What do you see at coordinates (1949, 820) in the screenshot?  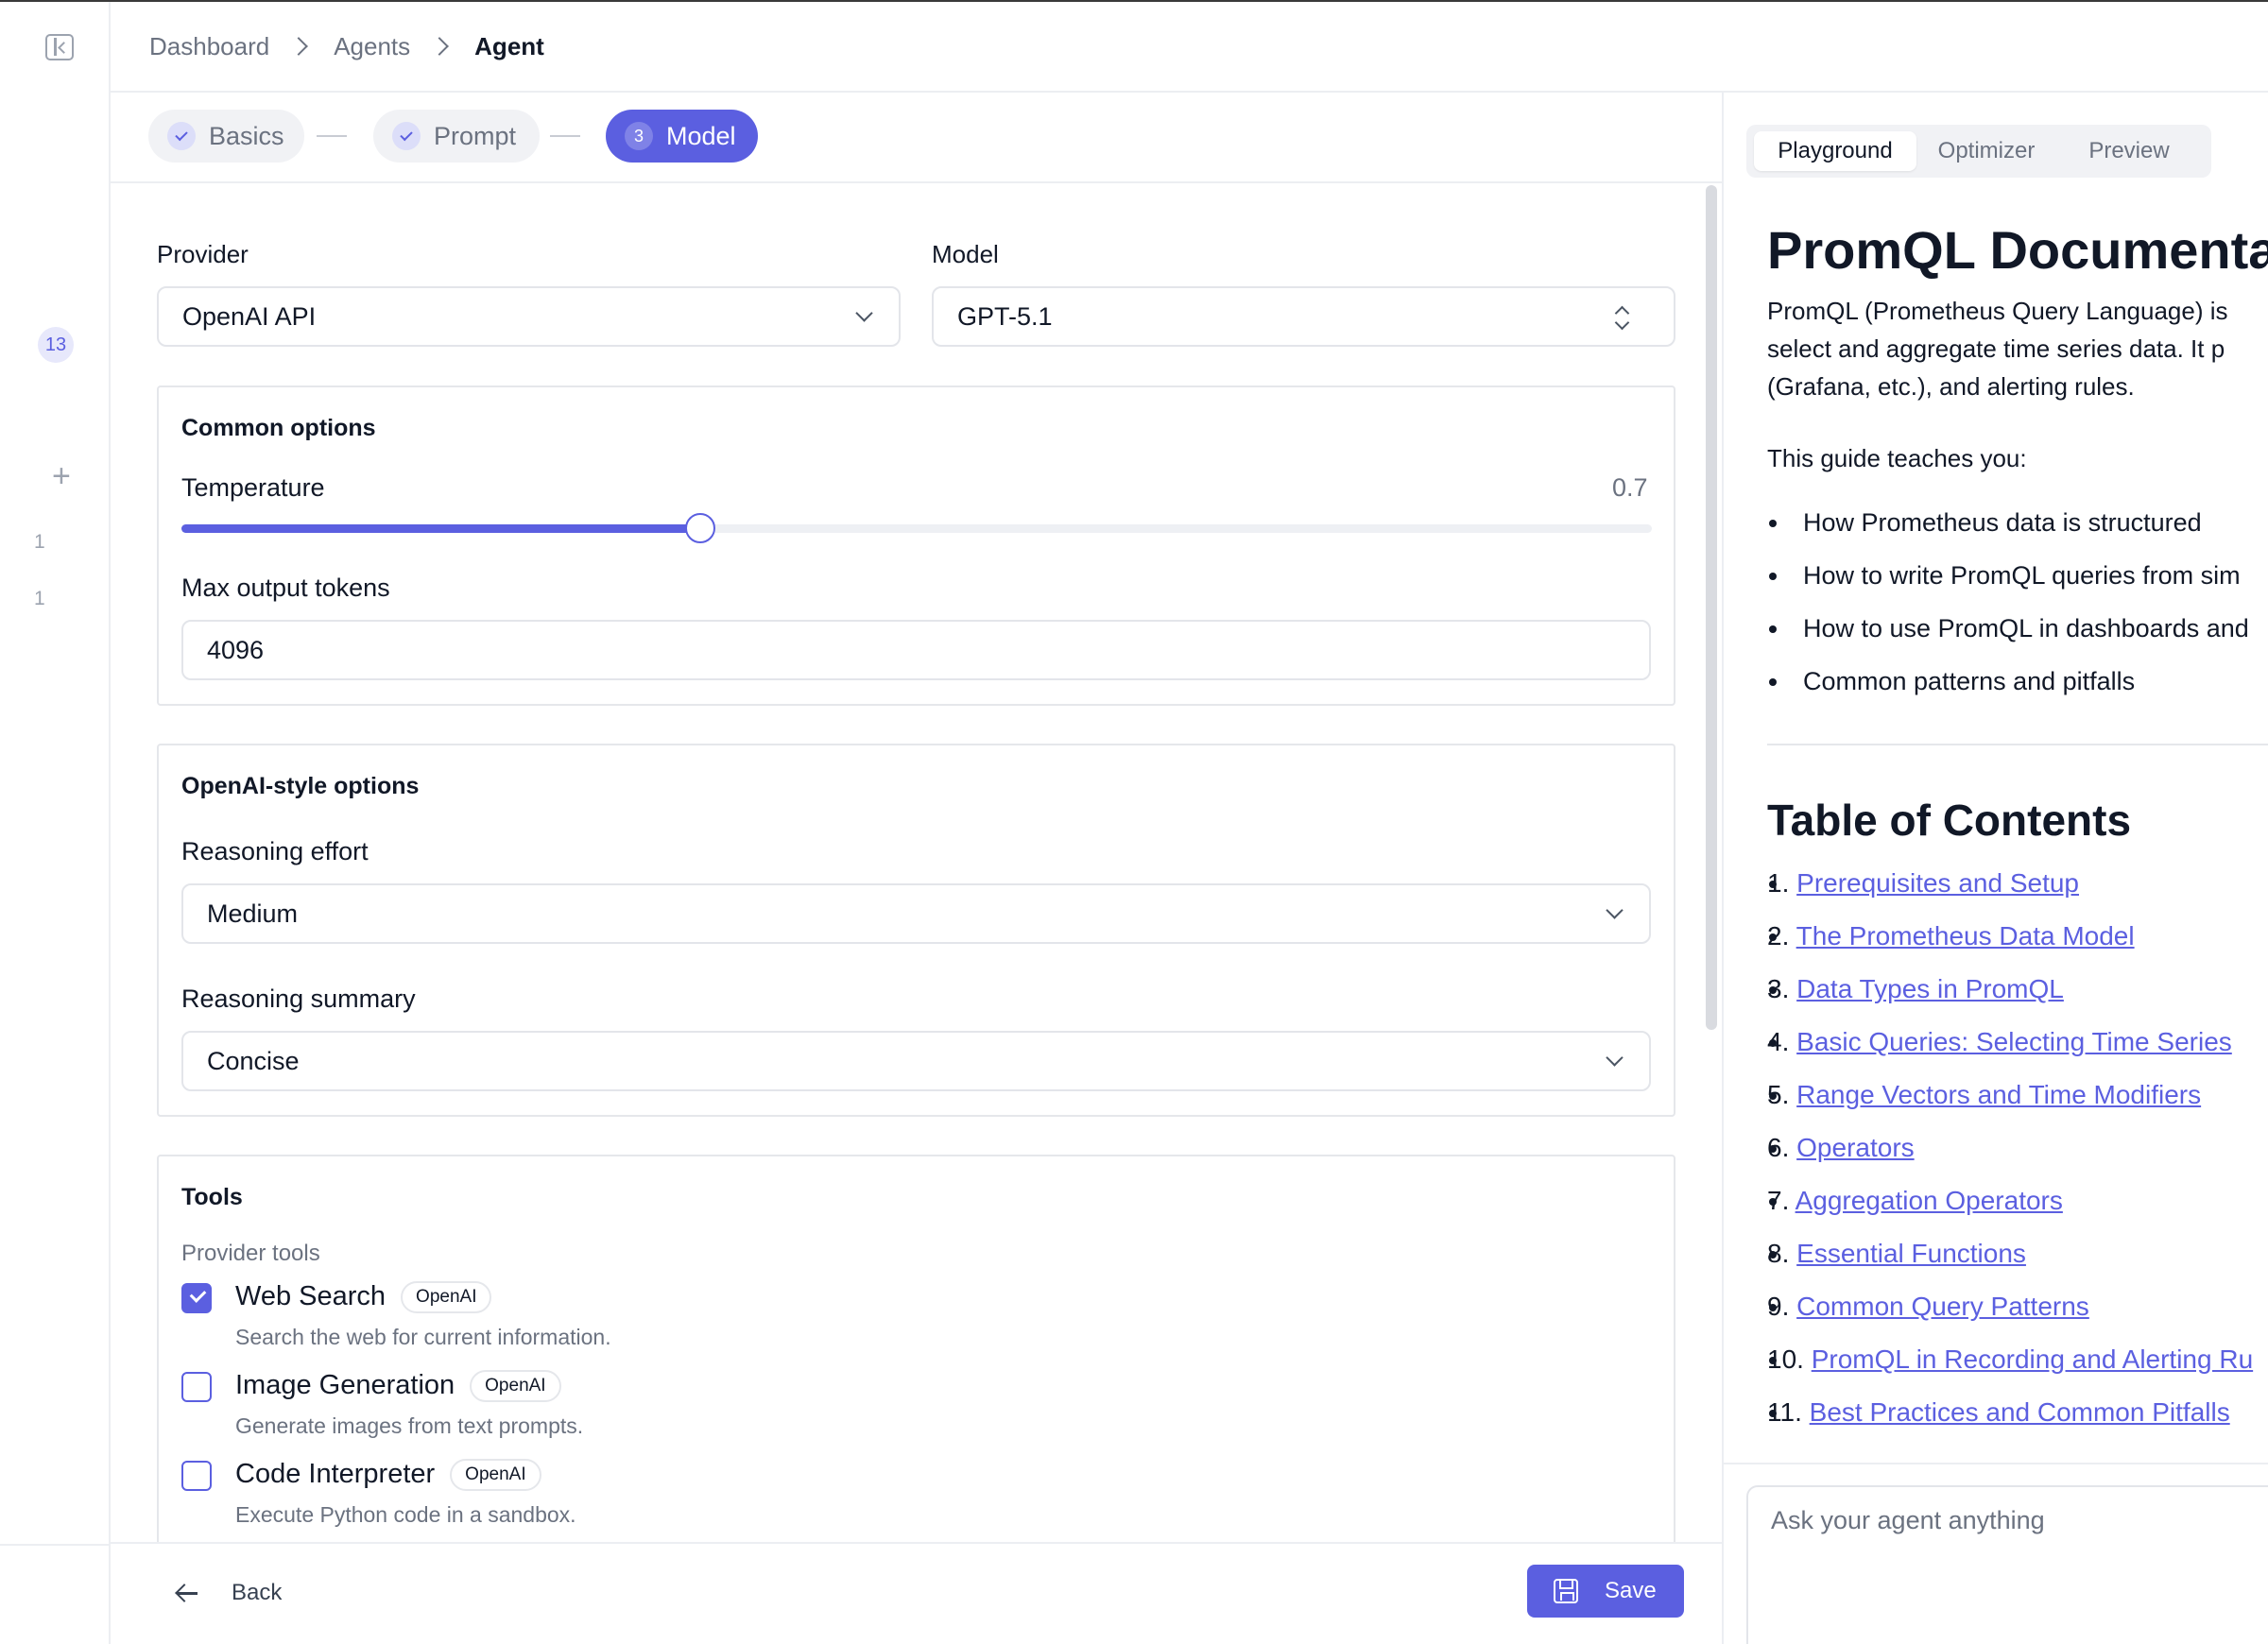 I see `toc-title: Table of Contents` at bounding box center [1949, 820].